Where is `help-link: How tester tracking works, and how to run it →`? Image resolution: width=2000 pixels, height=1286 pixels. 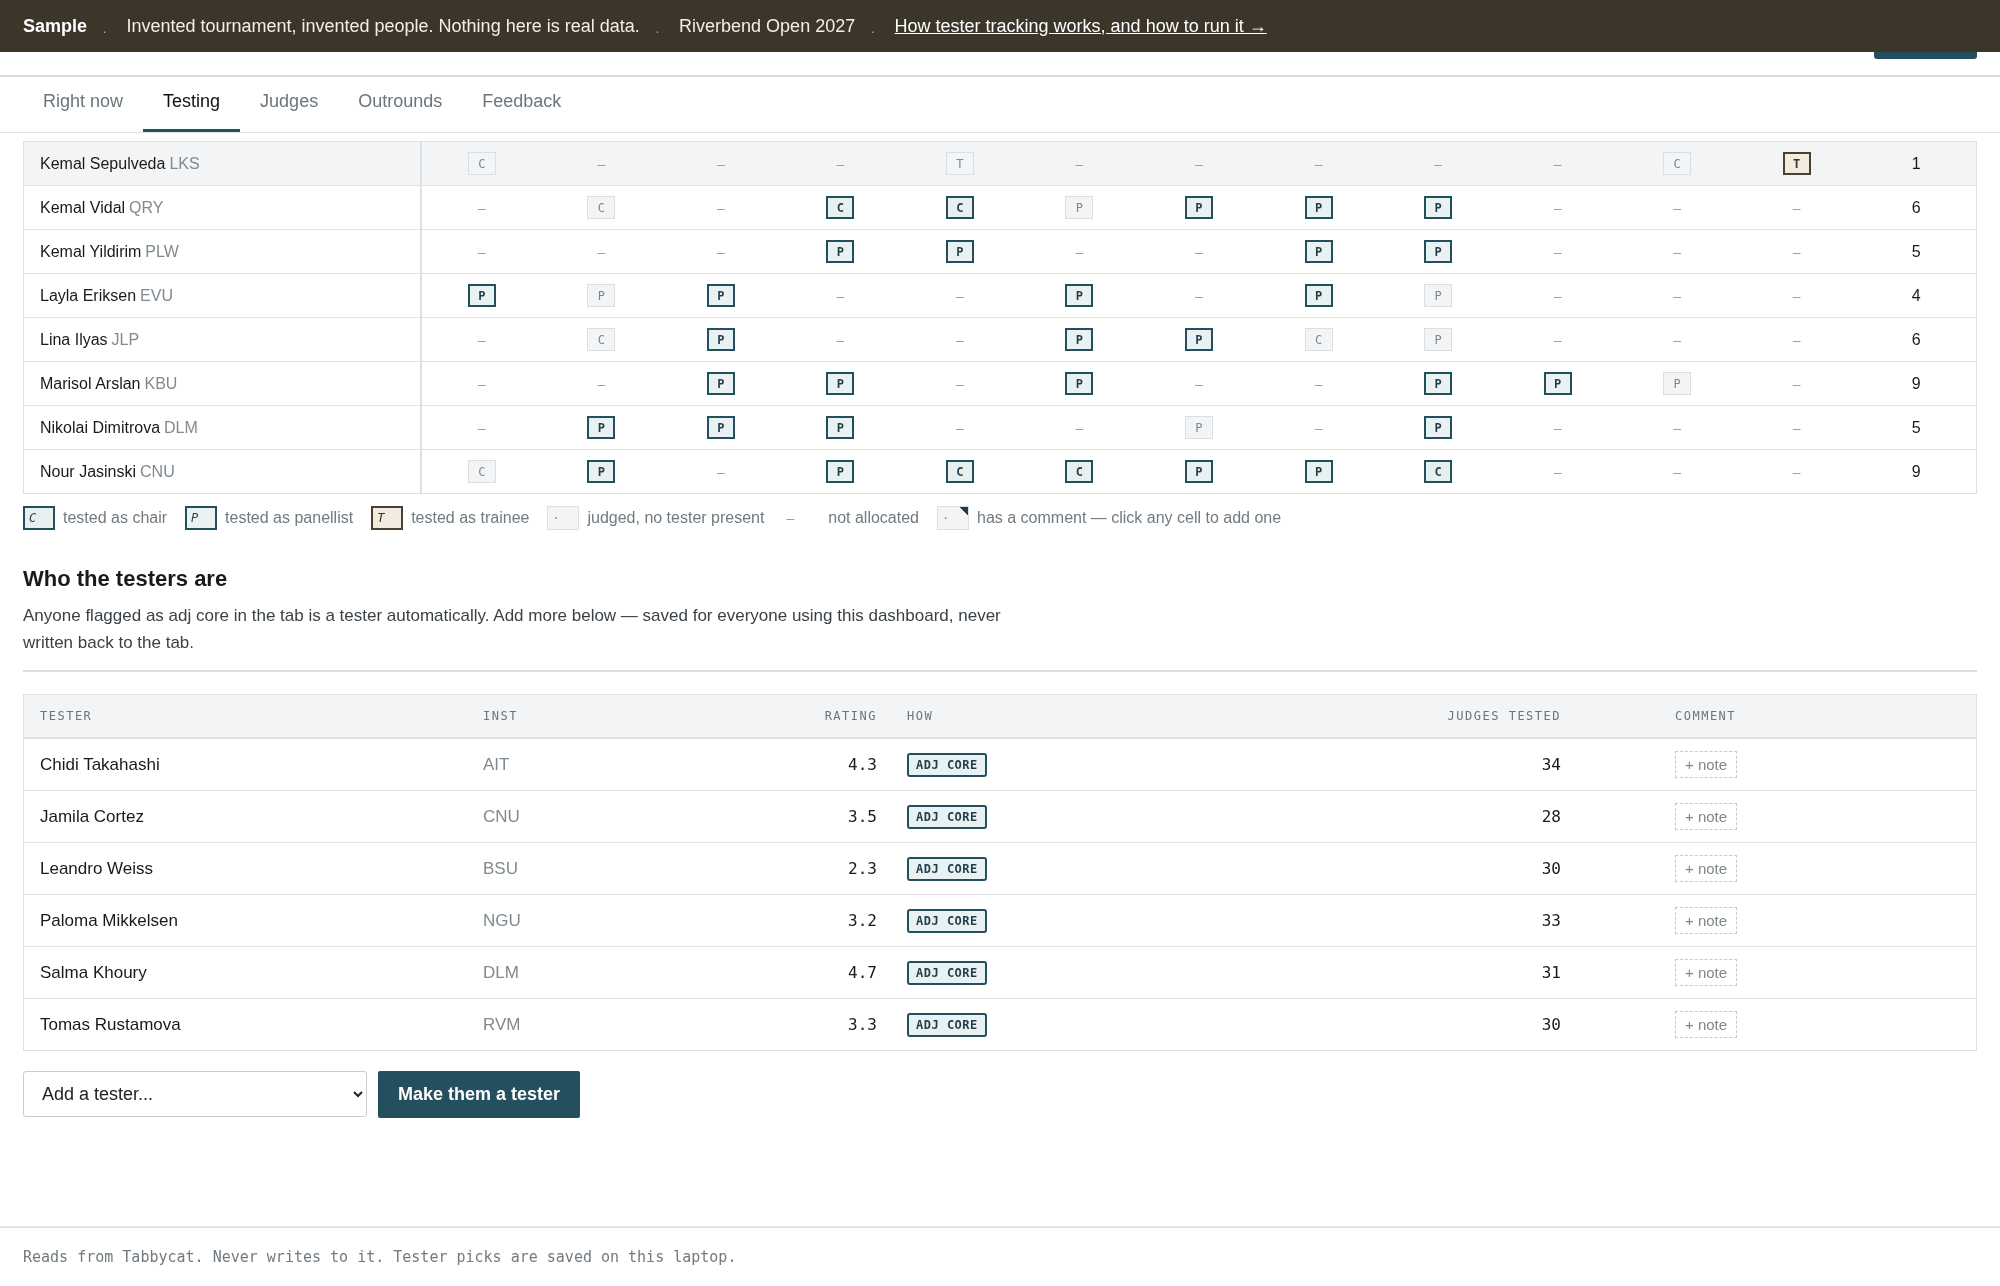
help-link: How tester tracking works, and how to run it → is located at coordinates (1080, 26).